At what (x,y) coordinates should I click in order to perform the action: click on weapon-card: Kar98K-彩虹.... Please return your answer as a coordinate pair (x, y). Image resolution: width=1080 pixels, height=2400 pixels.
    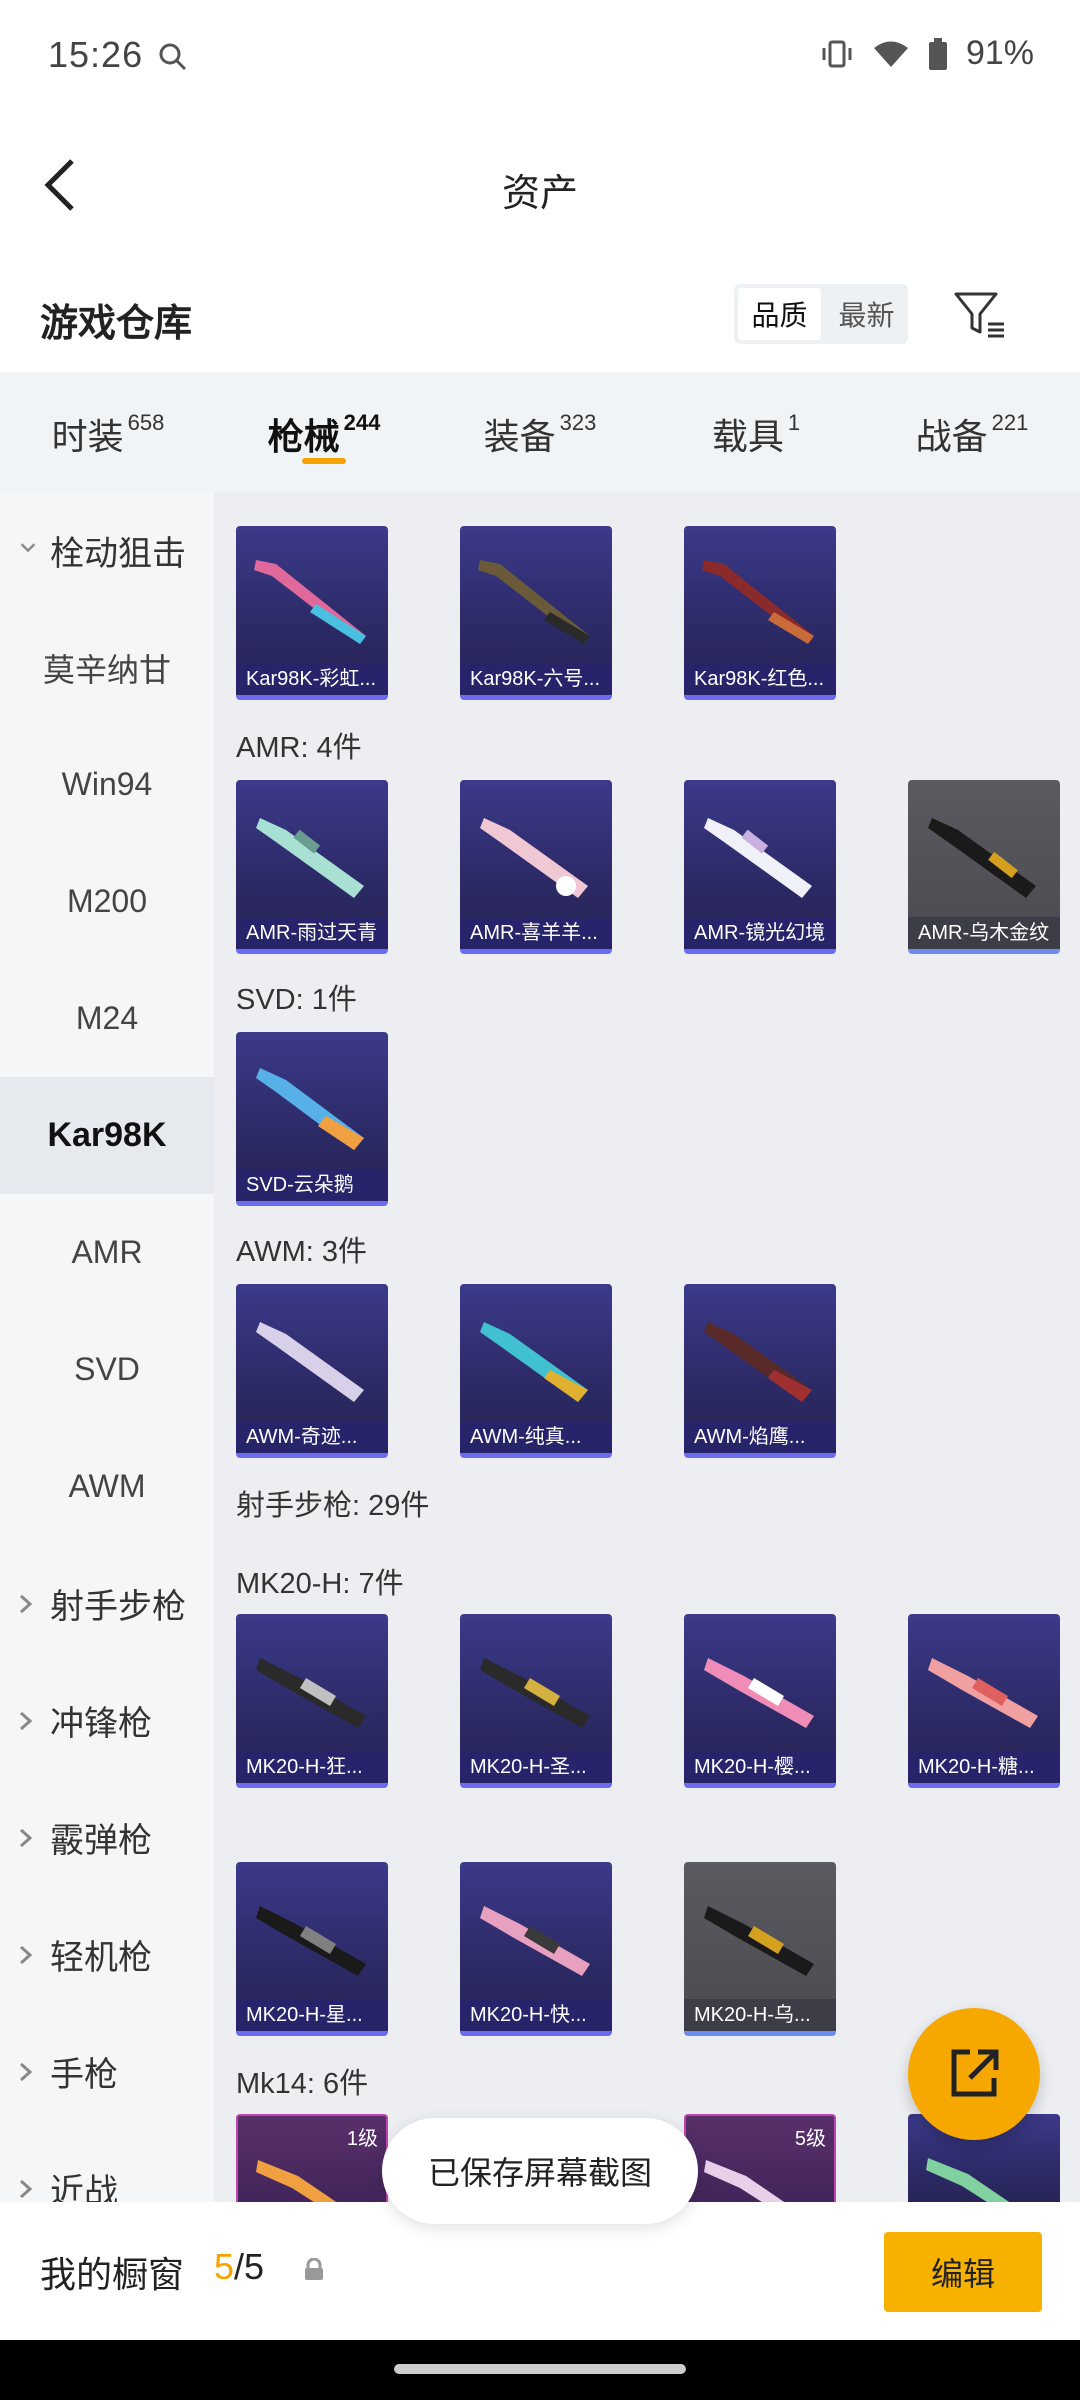
    Looking at the image, I should click on (312, 613).